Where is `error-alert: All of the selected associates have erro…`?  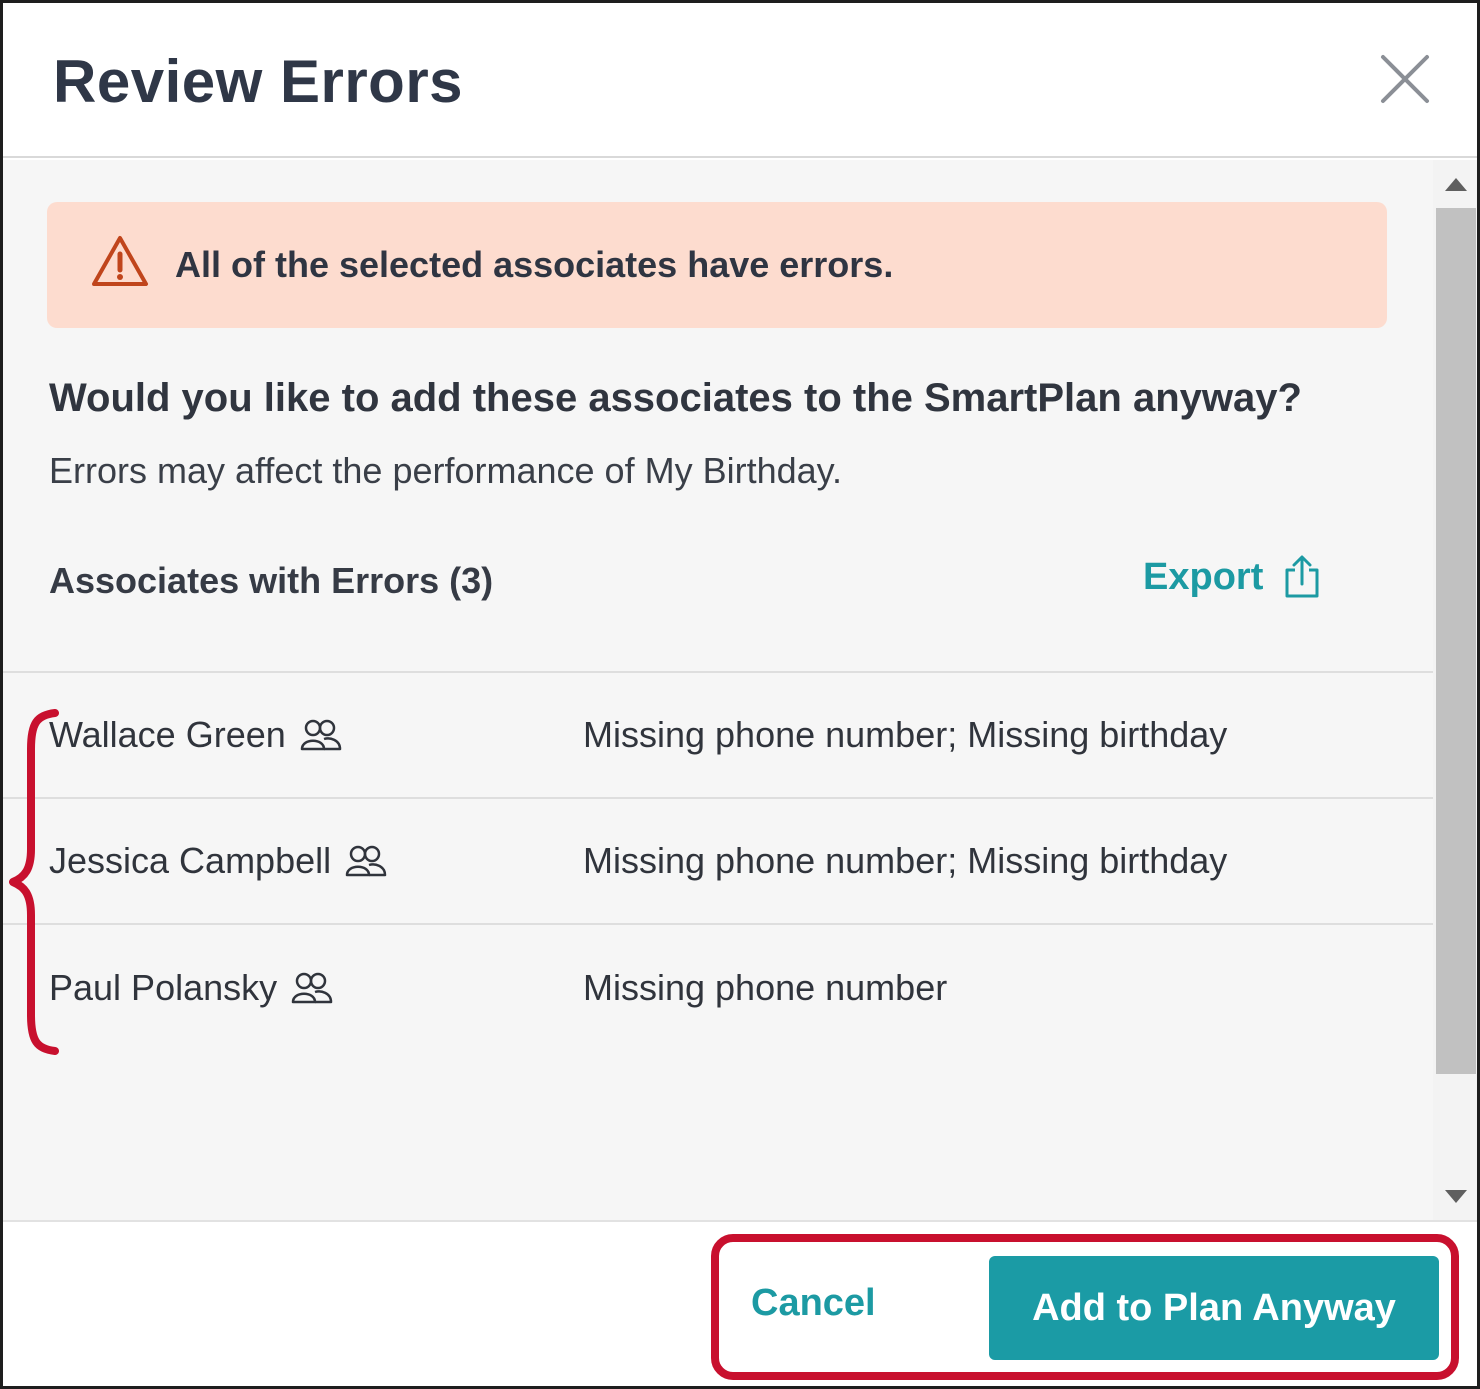
error-alert: All of the selected associates have erro… is located at coordinates (717, 265).